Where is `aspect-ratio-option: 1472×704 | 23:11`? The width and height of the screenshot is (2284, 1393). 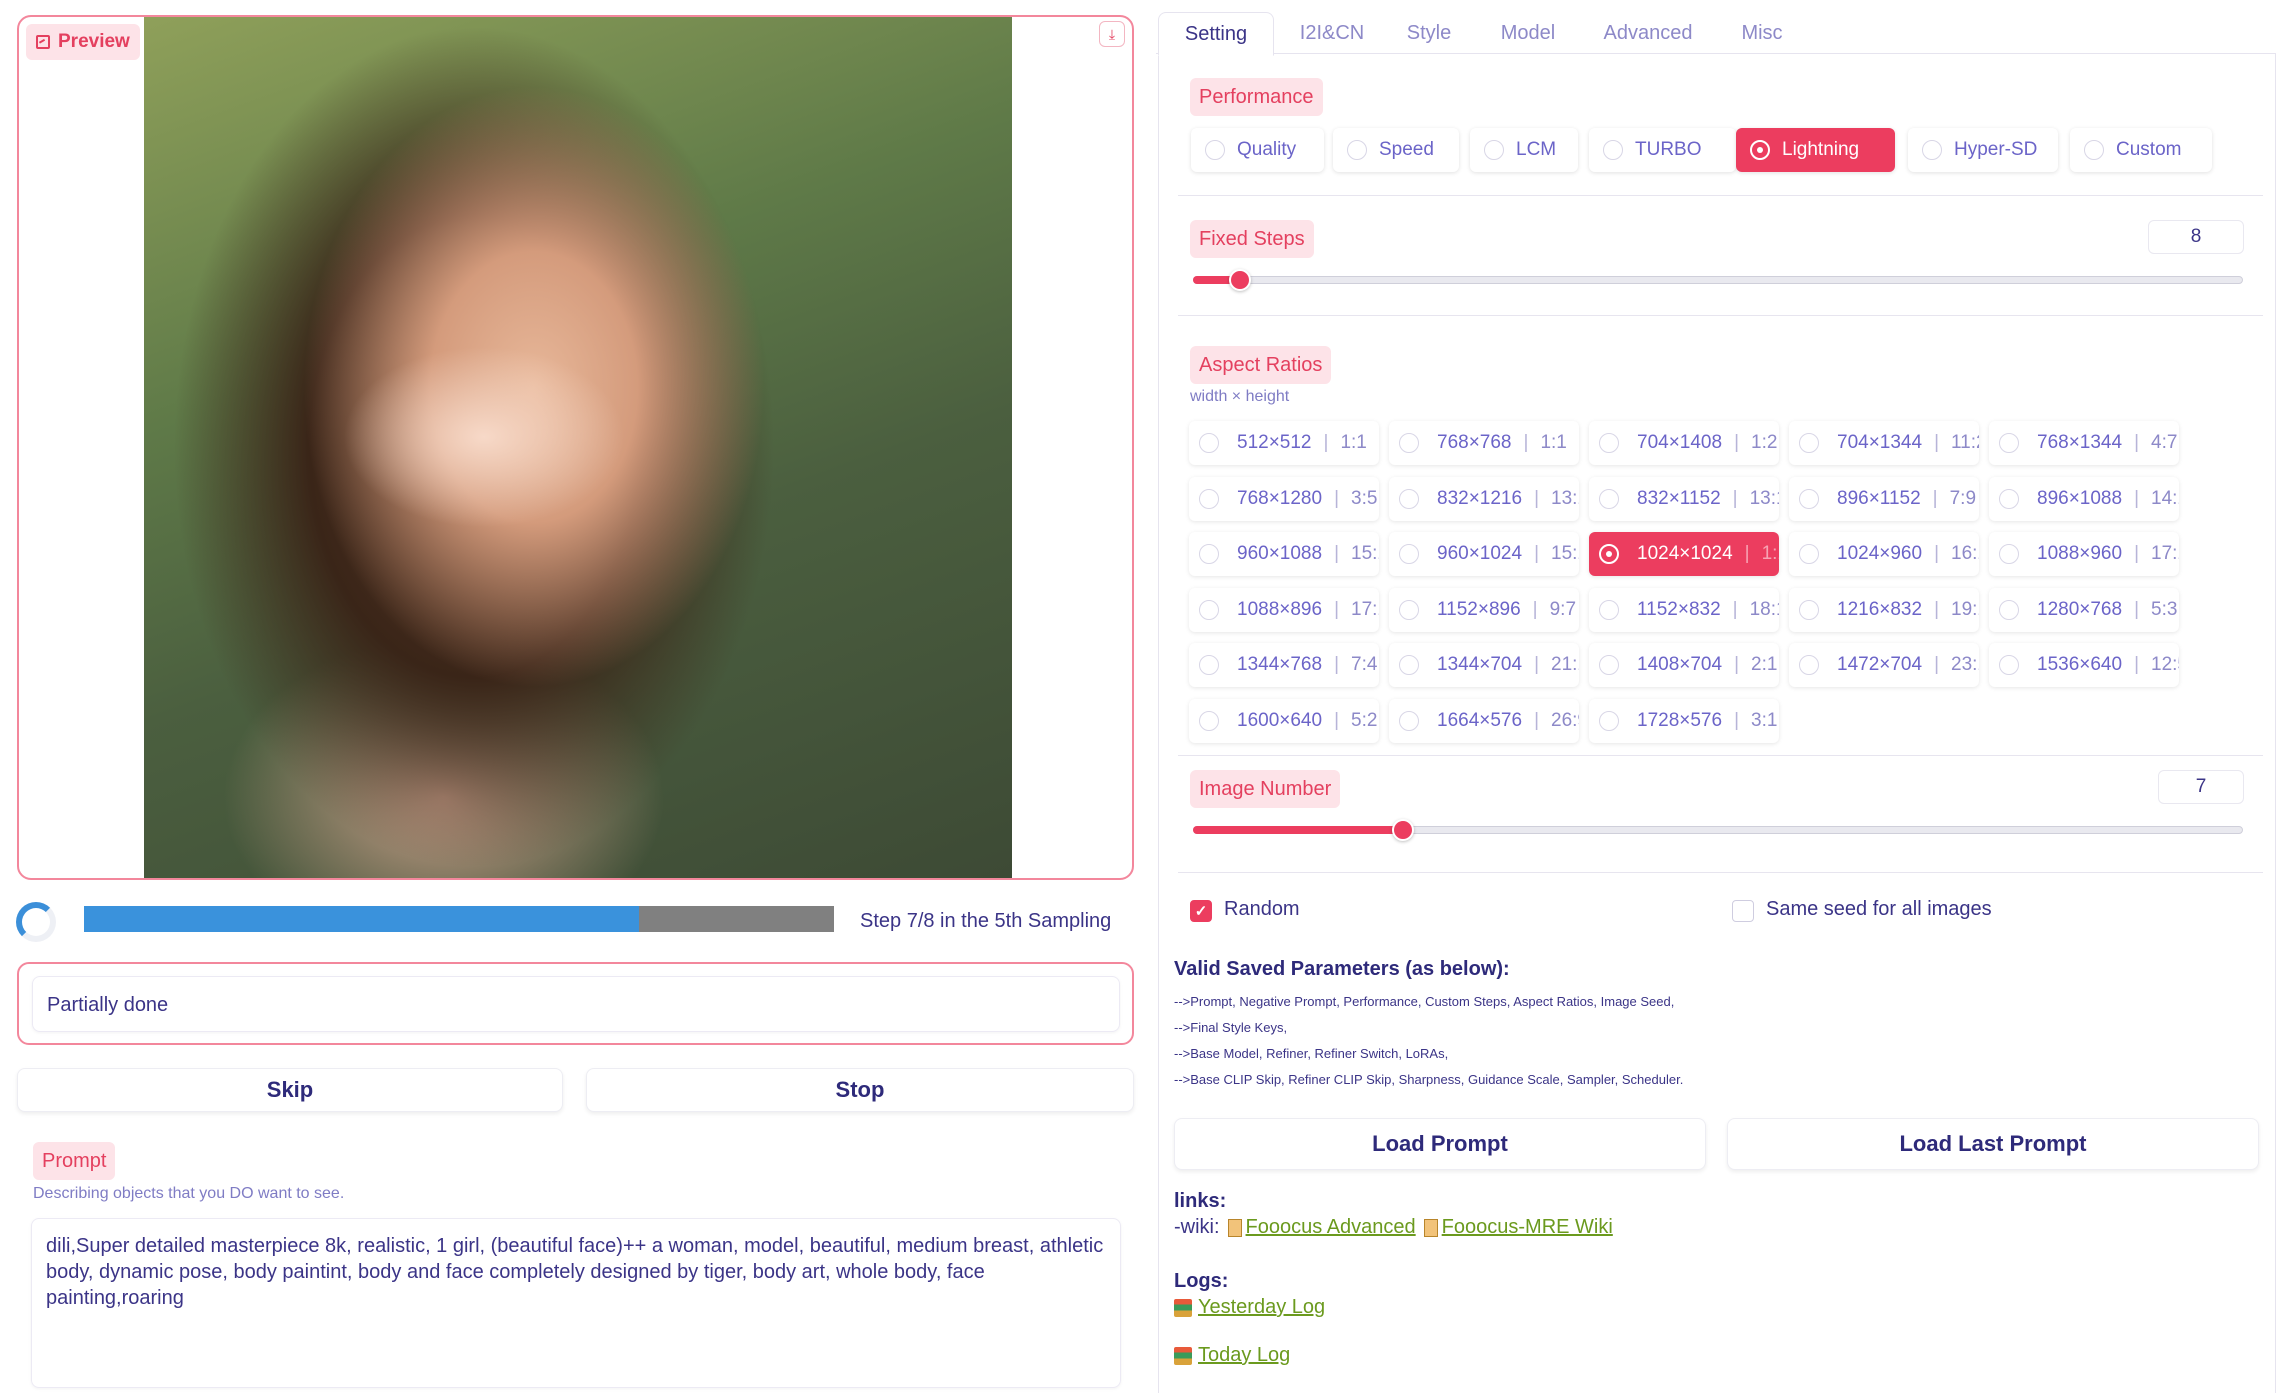 aspect-ratio-option: 1472×704 | 23:11 is located at coordinates (1884, 665).